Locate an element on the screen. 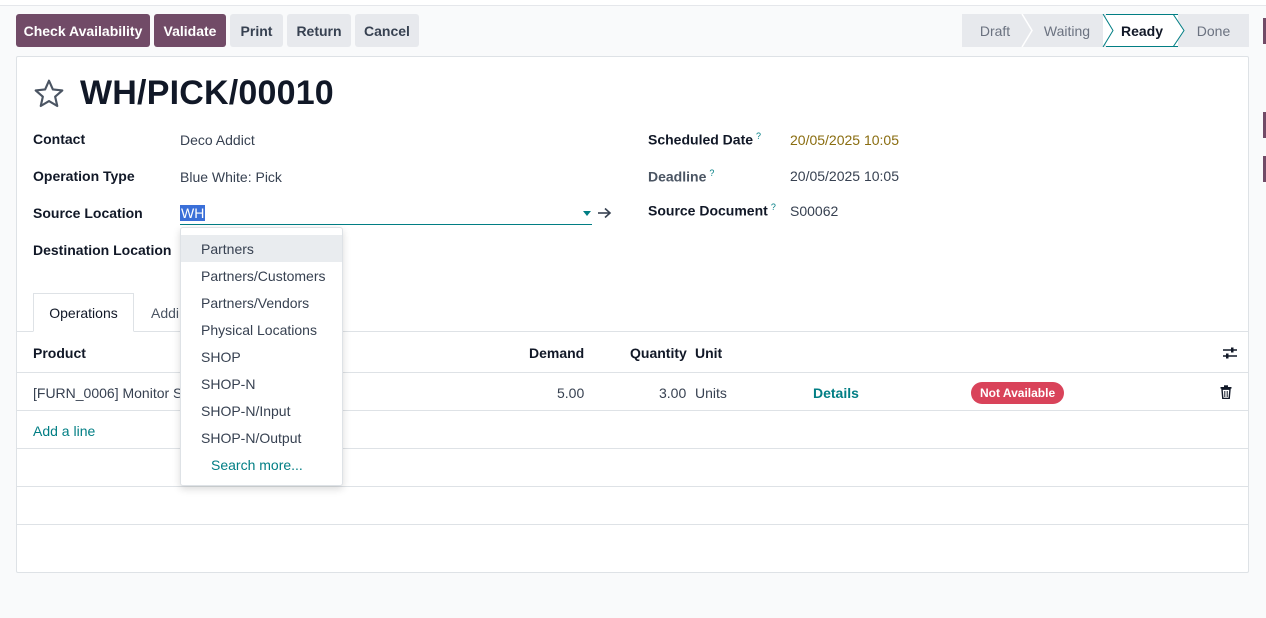 This screenshot has width=1266, height=618. source-document-label: Source Document? is located at coordinates (712, 210).